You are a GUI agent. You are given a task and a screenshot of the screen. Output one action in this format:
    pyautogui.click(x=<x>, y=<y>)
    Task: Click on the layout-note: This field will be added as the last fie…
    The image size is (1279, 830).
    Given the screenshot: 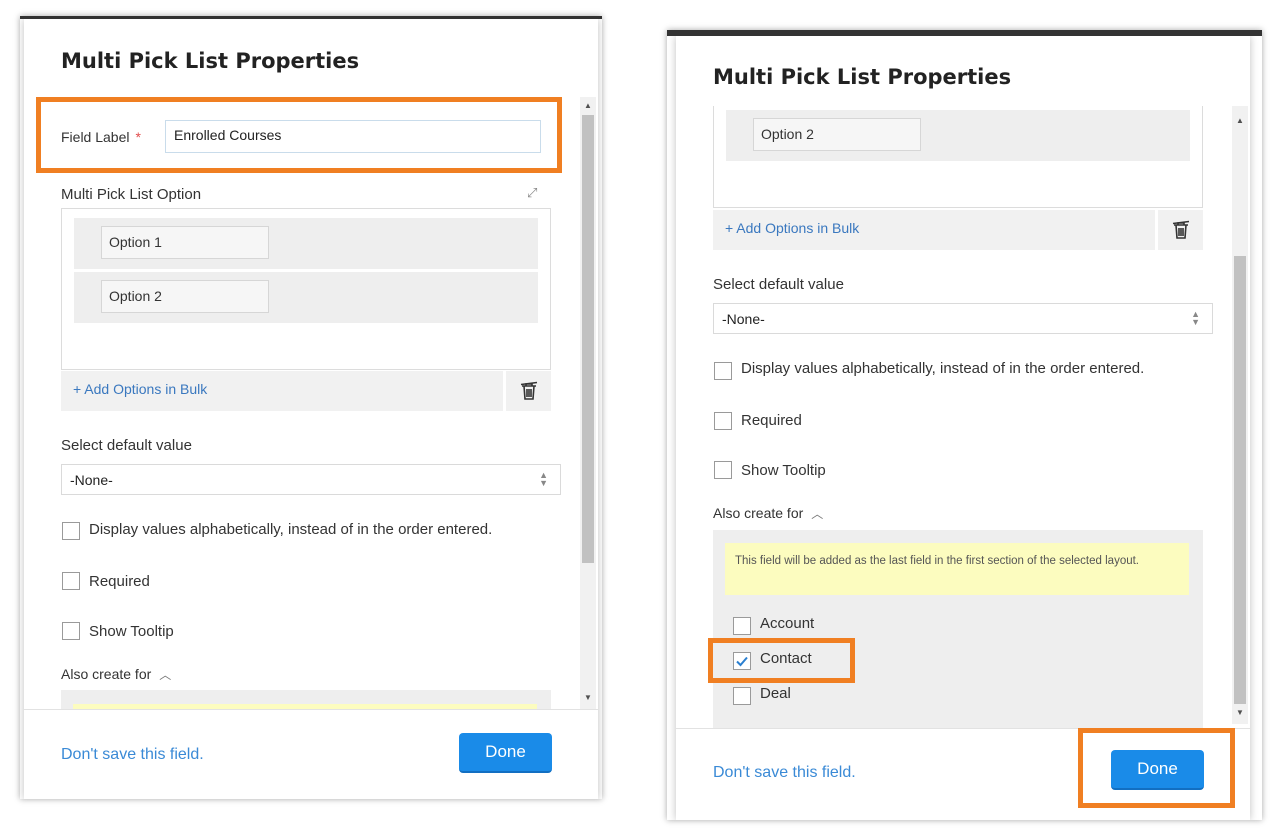 What is the action you would take?
    pyautogui.click(x=957, y=569)
    